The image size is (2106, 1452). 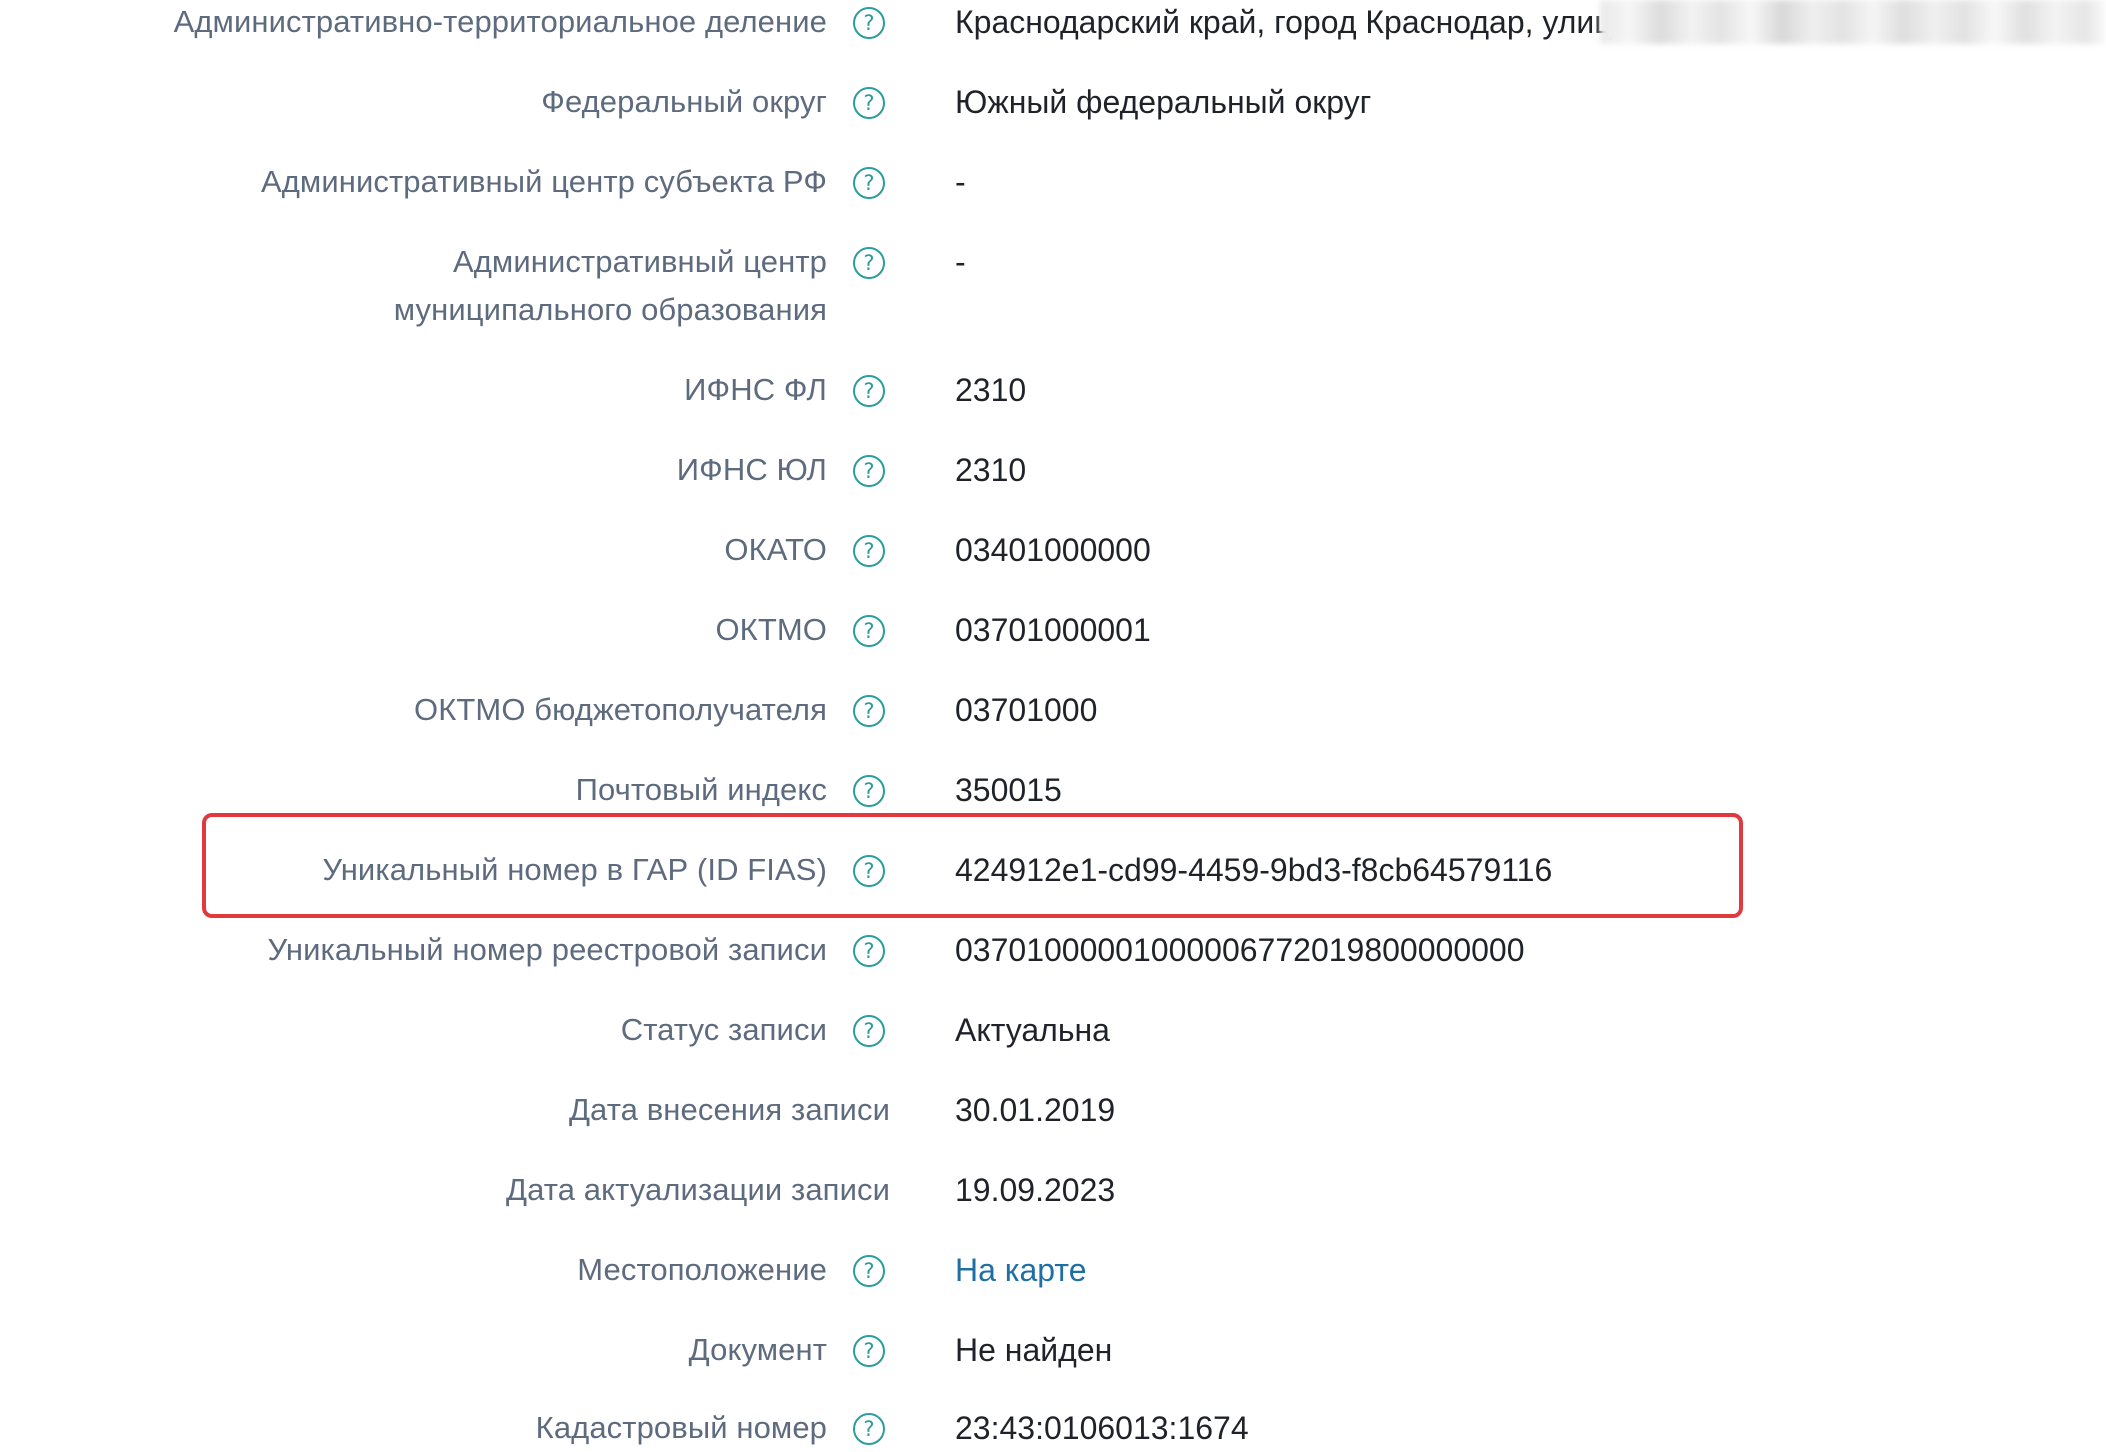 What do you see at coordinates (755, 389) in the screenshot?
I see `row-label: ИФНС ФЛ` at bounding box center [755, 389].